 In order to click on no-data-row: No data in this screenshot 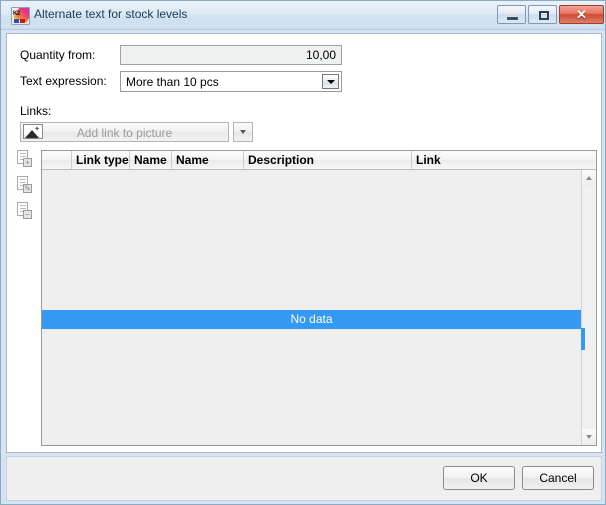, I will do `click(311, 319)`.